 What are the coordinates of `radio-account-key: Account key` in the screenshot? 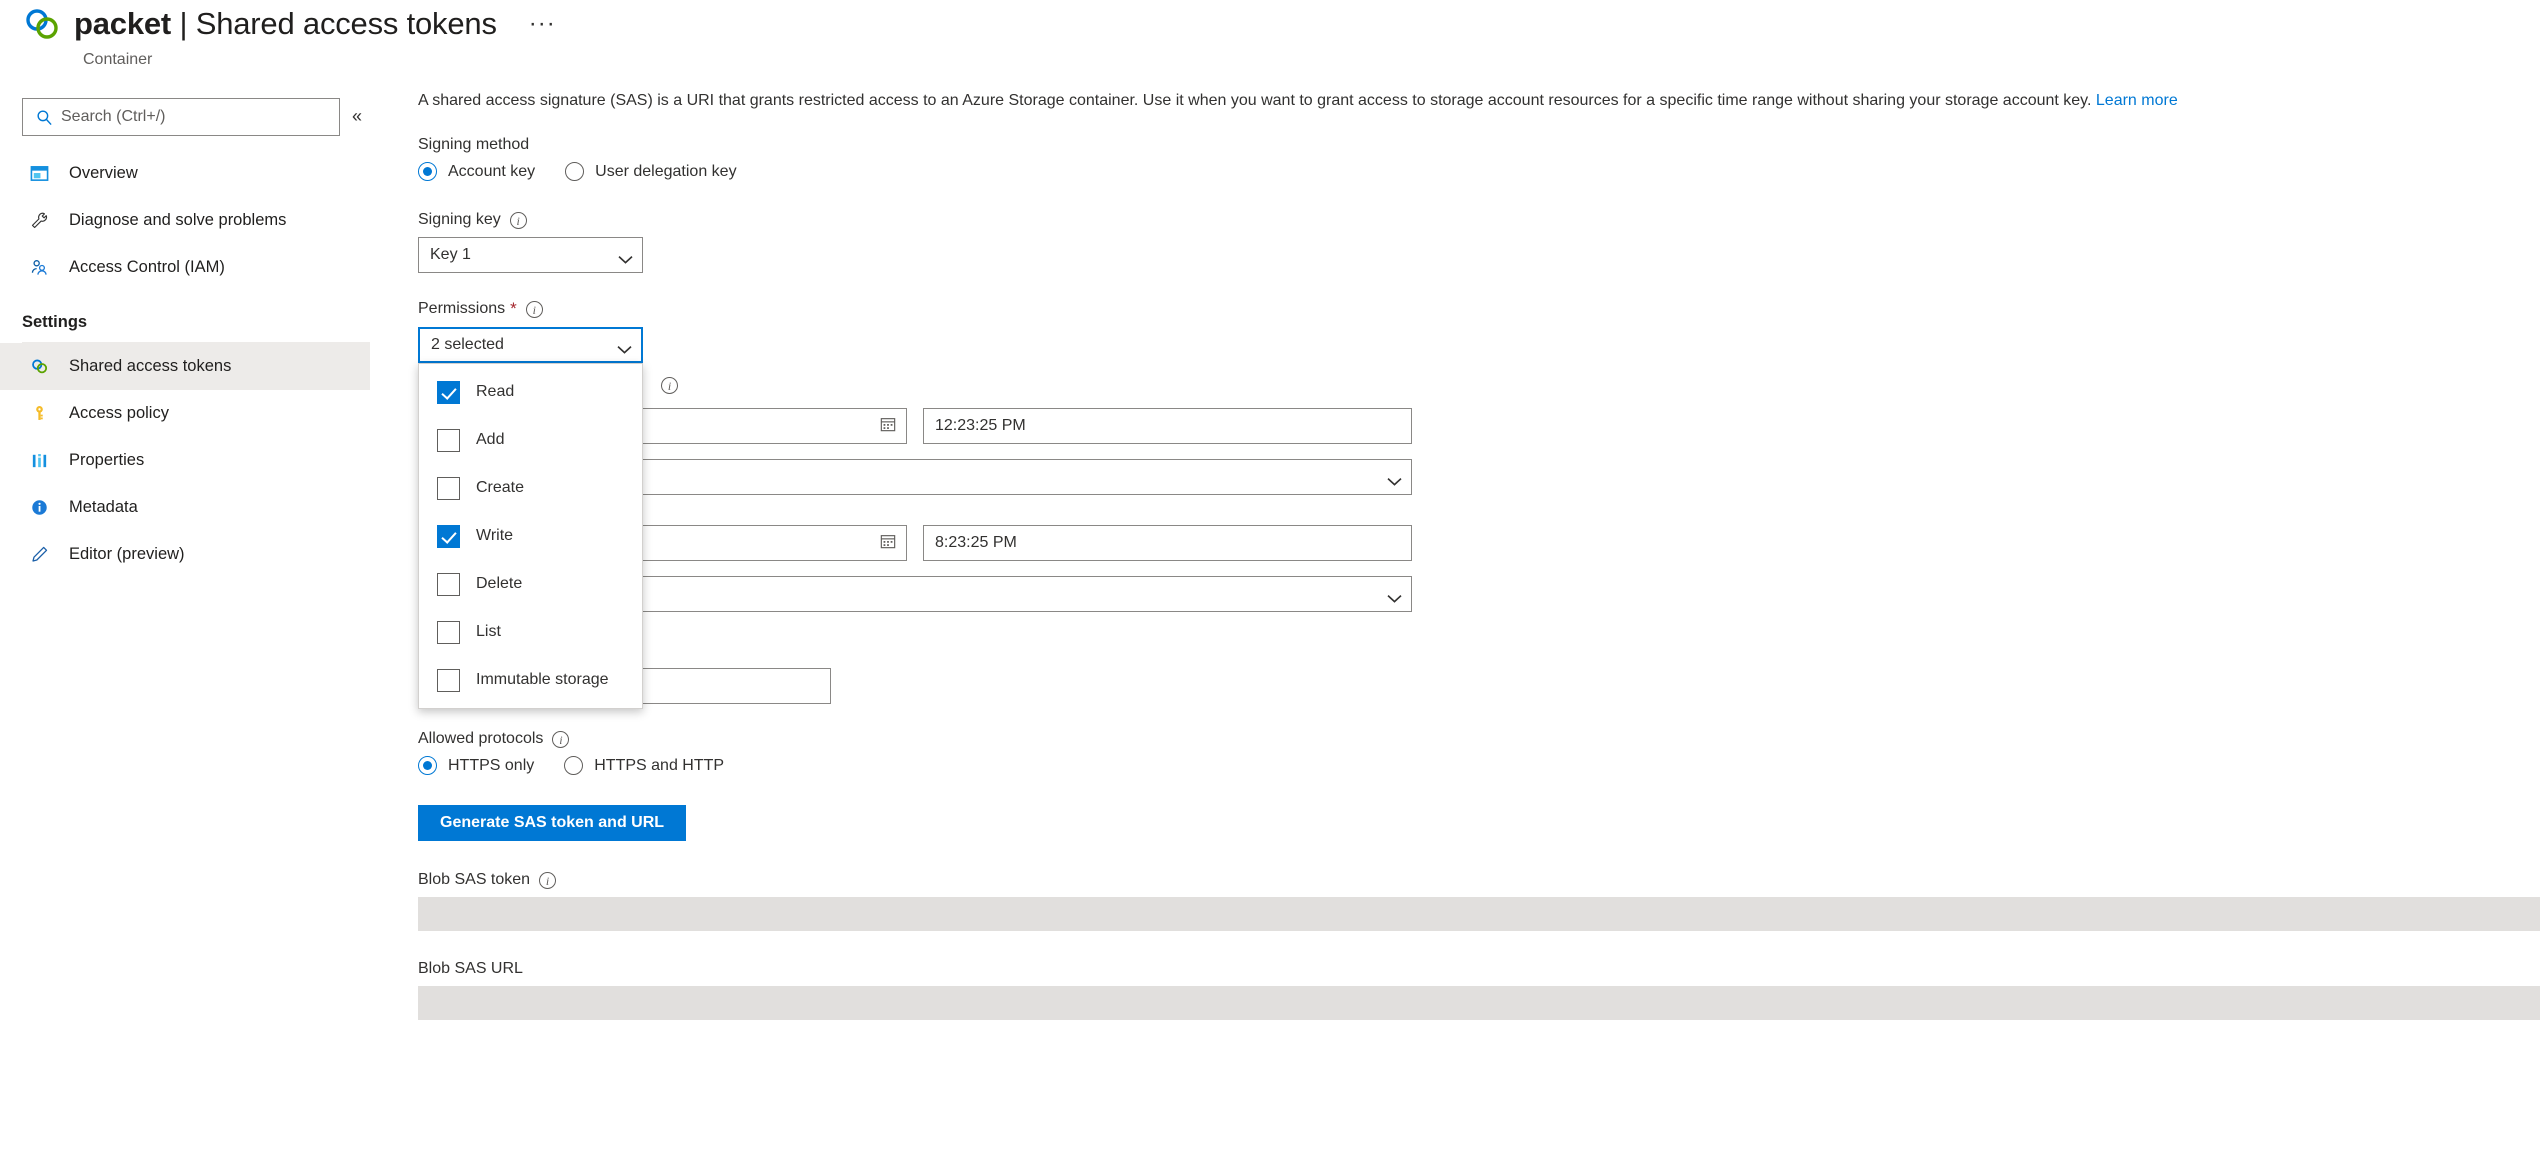 It's located at (476, 171).